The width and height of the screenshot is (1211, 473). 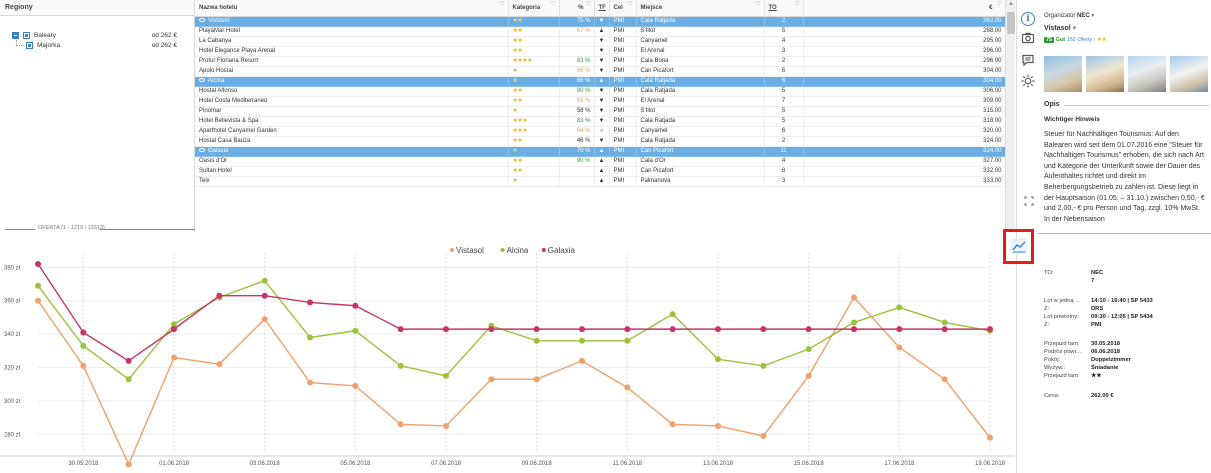 I want to click on hotel-name-cell: Protur Floriana Resort, so click(x=352, y=61).